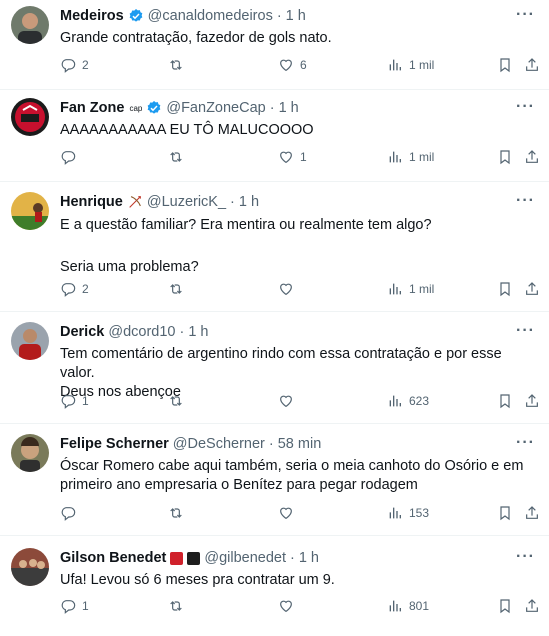 The height and width of the screenshot is (636, 549). I want to click on author-handle: @dcord10, so click(141, 332).